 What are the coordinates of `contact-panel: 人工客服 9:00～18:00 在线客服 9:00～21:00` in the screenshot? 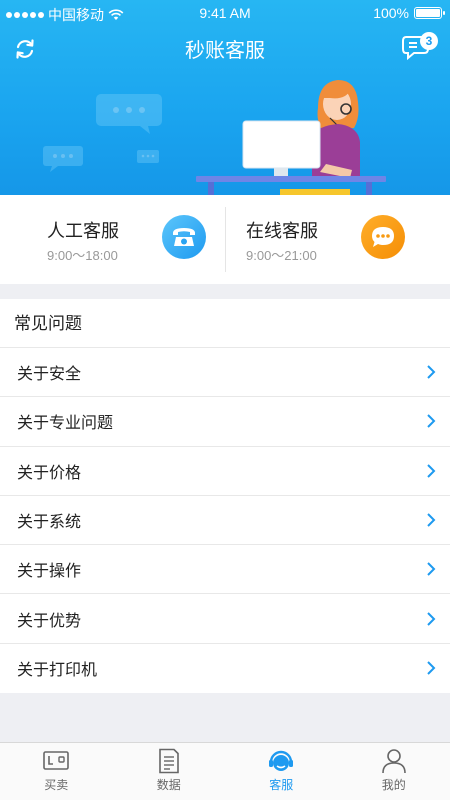 It's located at (225, 239).